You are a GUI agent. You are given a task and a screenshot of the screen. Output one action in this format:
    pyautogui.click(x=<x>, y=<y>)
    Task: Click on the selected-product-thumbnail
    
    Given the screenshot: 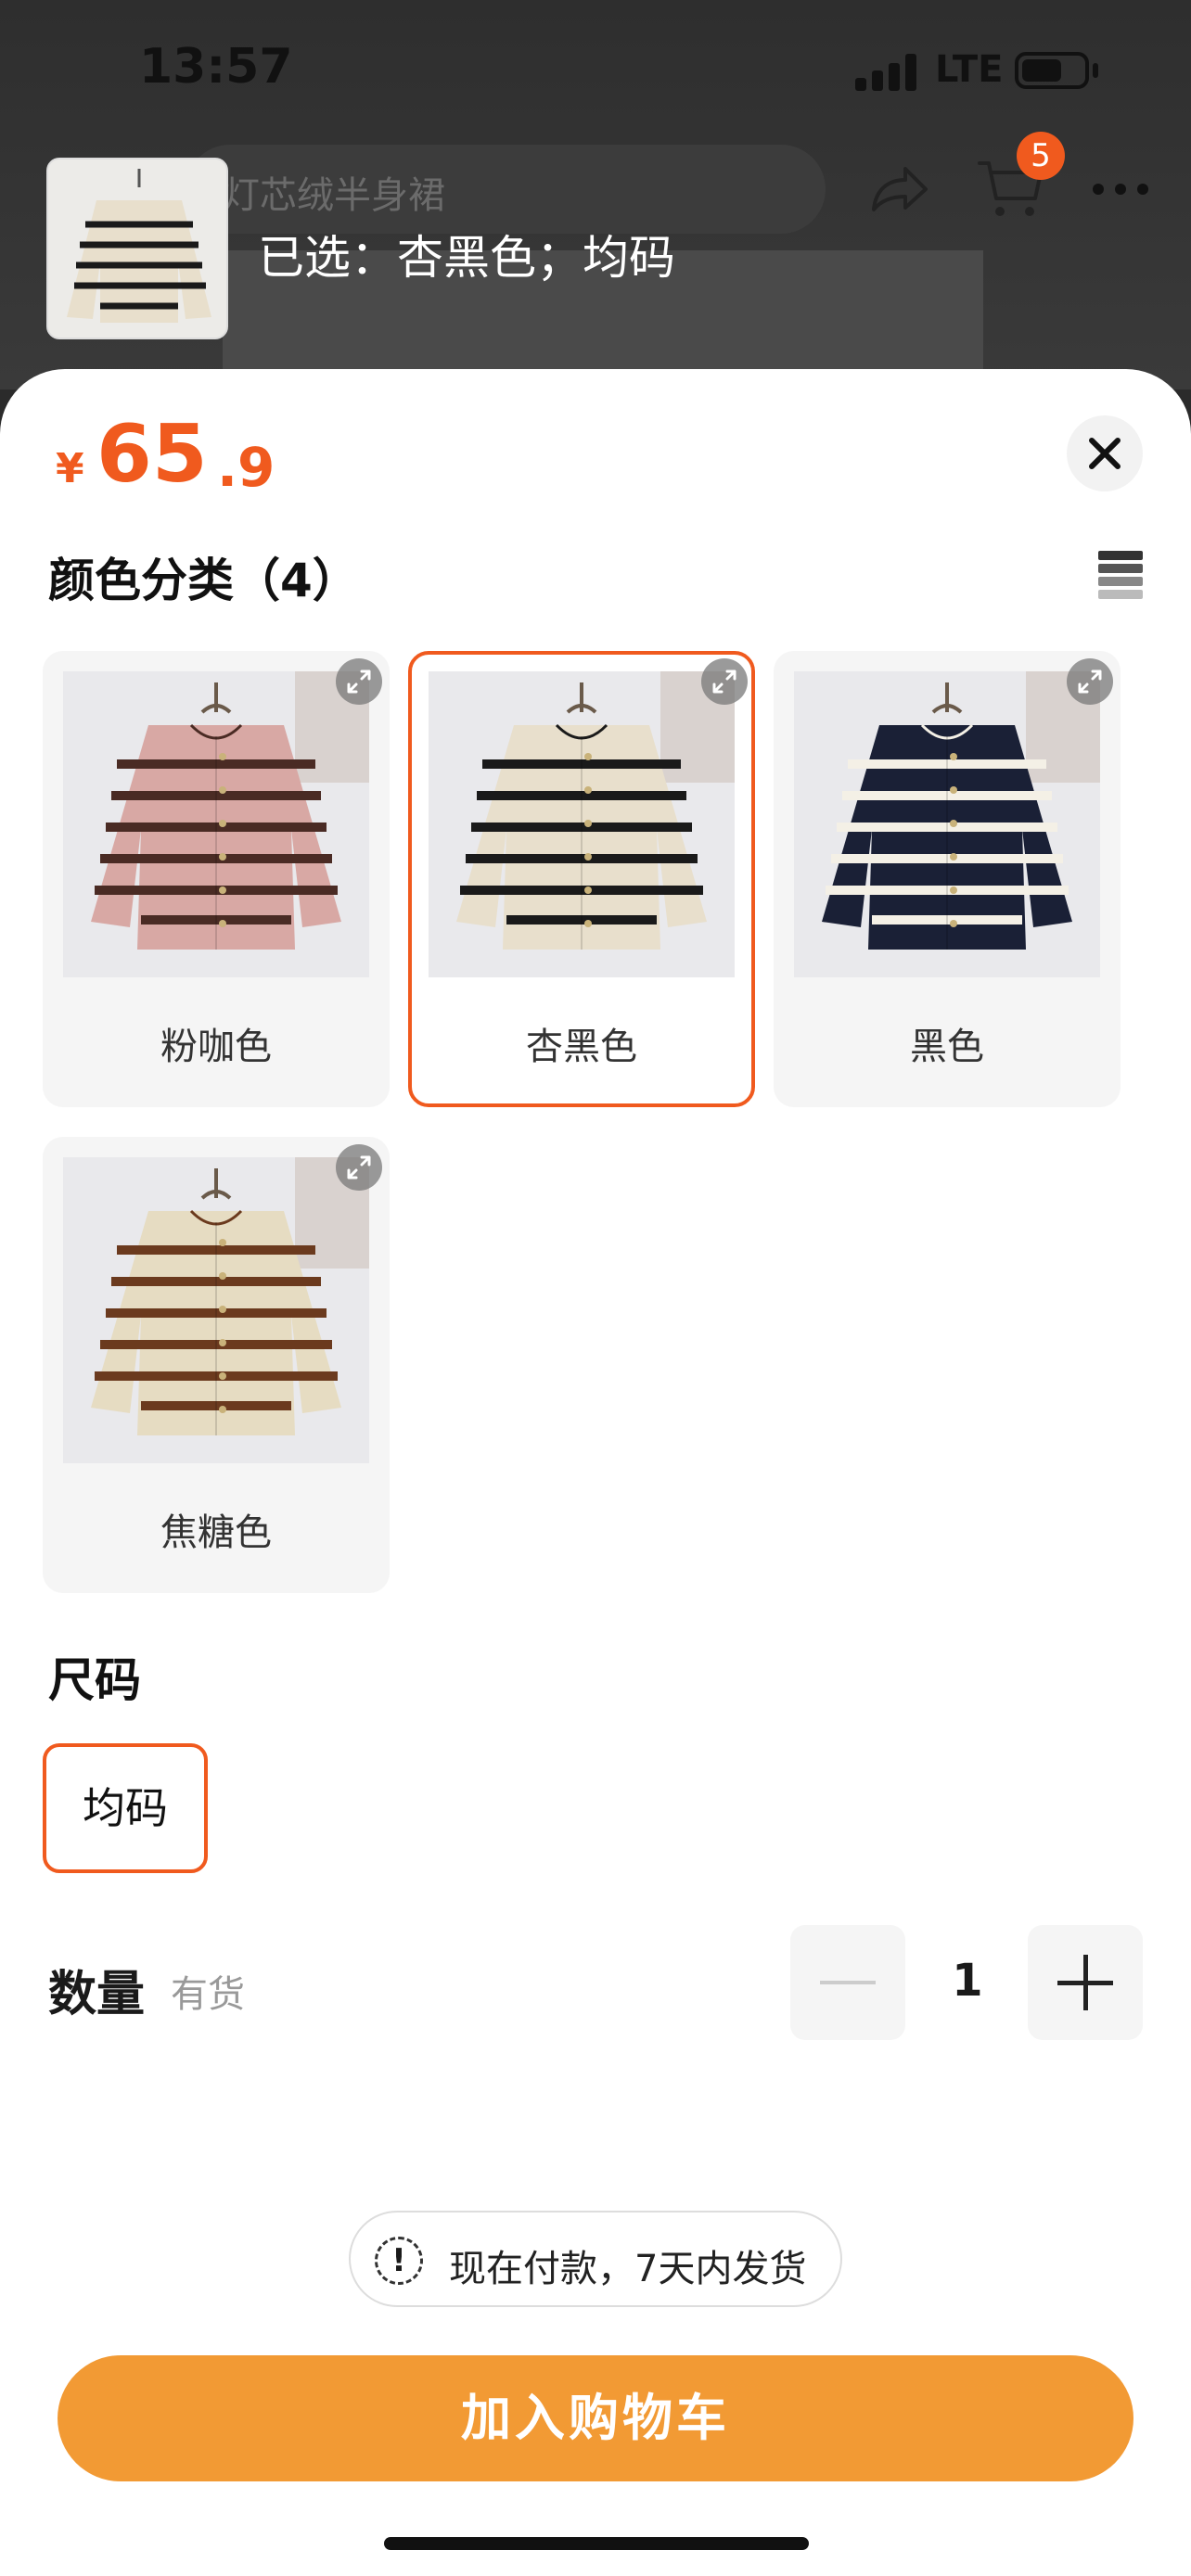 What is the action you would take?
    pyautogui.click(x=137, y=249)
    